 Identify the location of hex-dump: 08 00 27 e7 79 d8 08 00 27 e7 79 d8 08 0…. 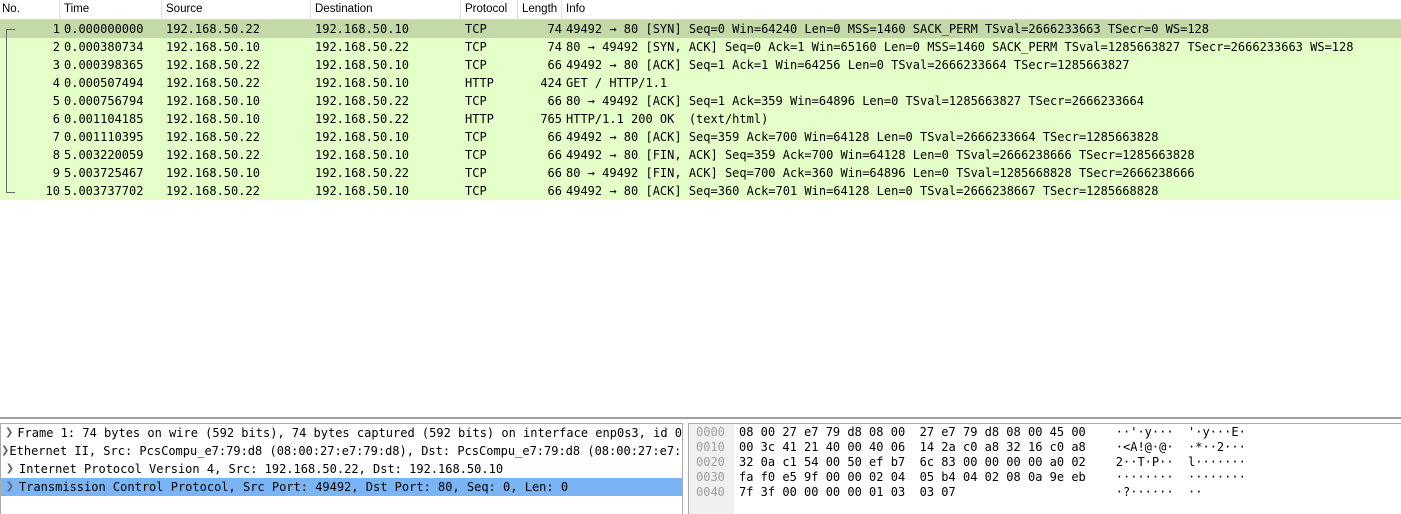
(910, 469).